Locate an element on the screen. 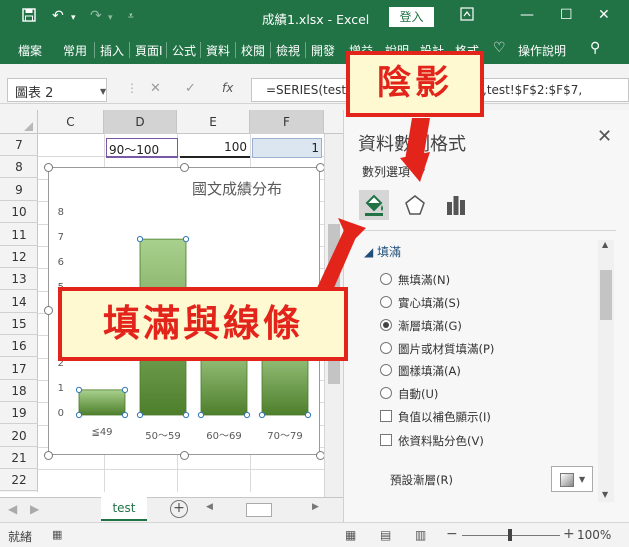  zoom-in-icon: + is located at coordinates (569, 534).